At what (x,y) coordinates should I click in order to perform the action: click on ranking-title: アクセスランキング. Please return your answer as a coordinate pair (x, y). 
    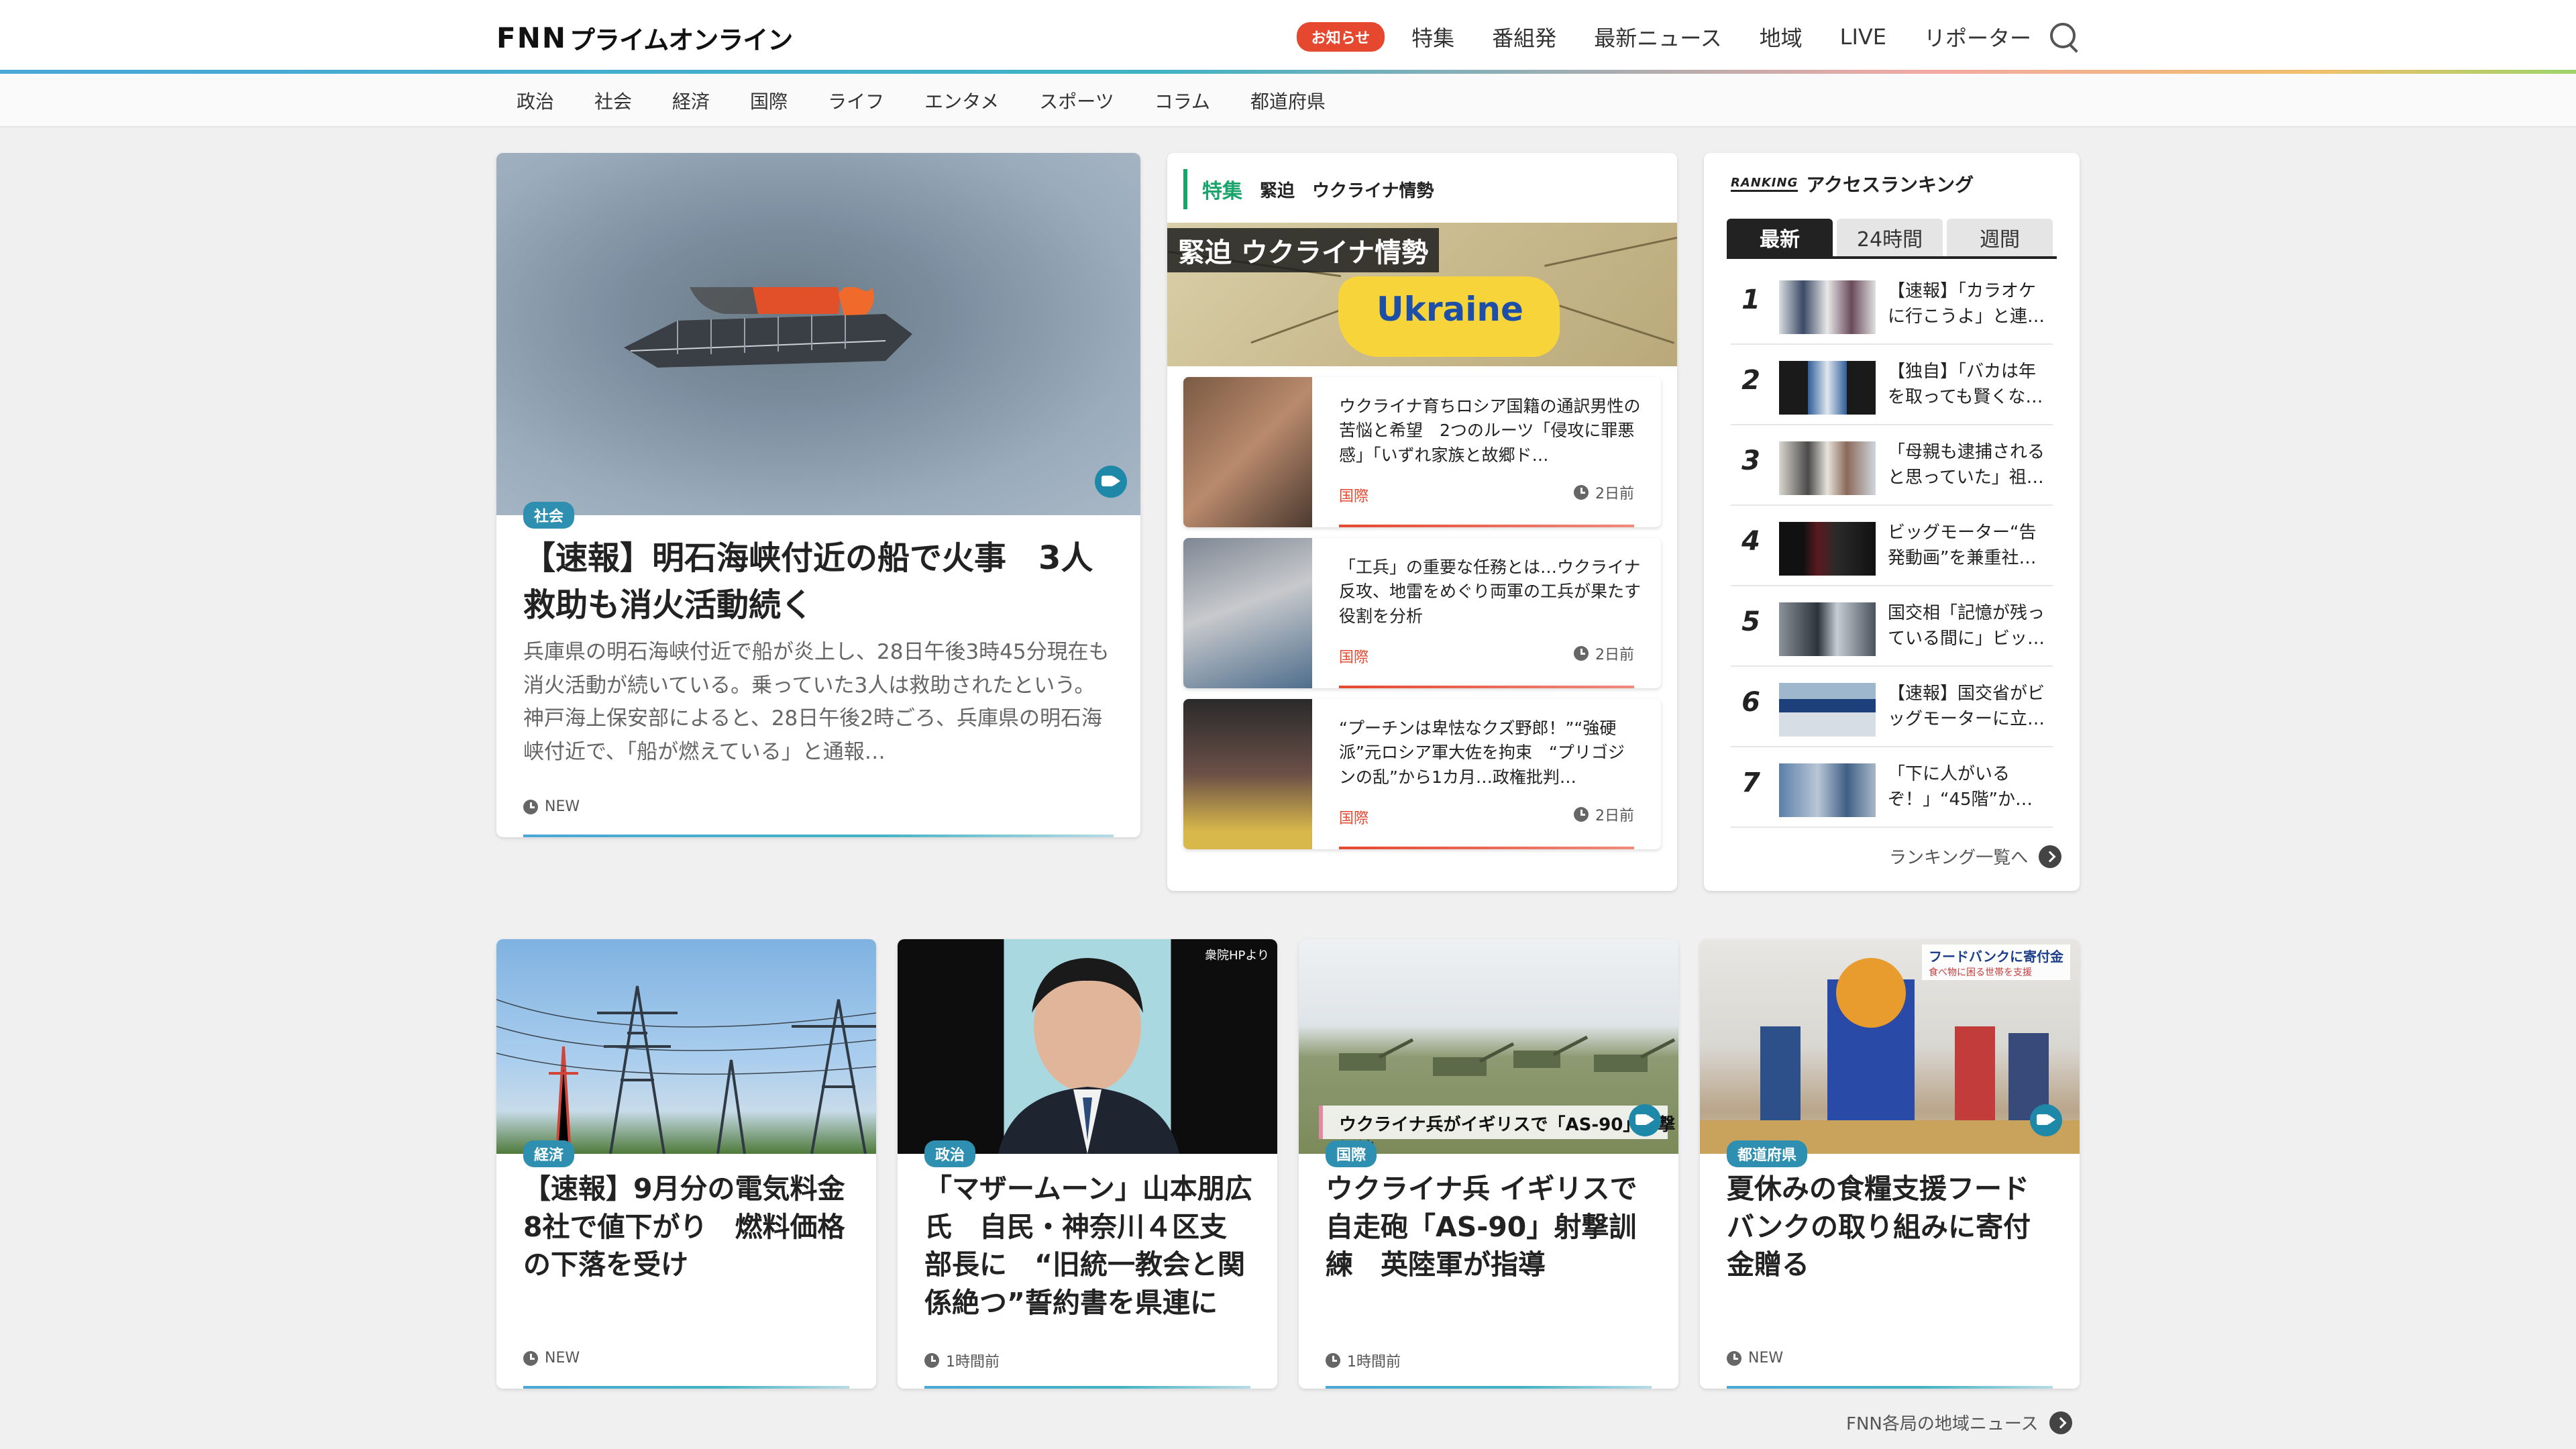
    Looking at the image, I should click on (1890, 185).